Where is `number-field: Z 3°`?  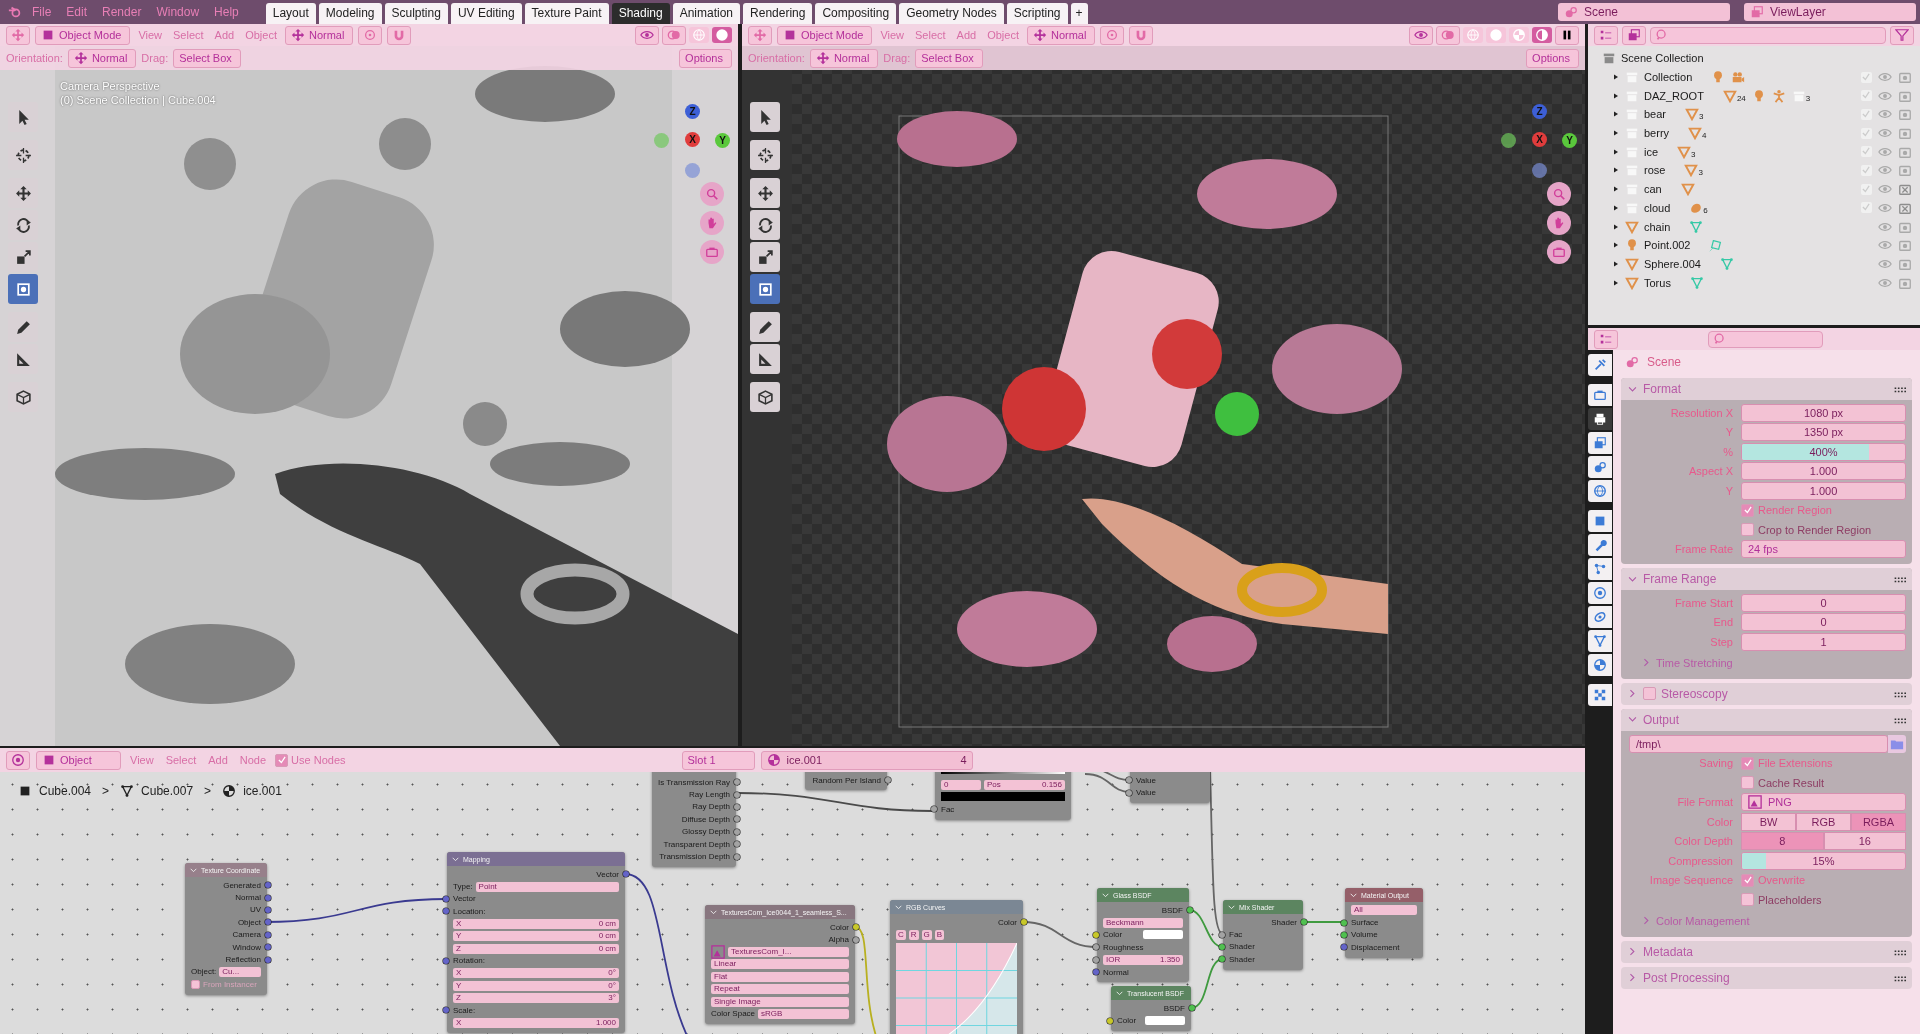 number-field: Z 3° is located at coordinates (536, 998).